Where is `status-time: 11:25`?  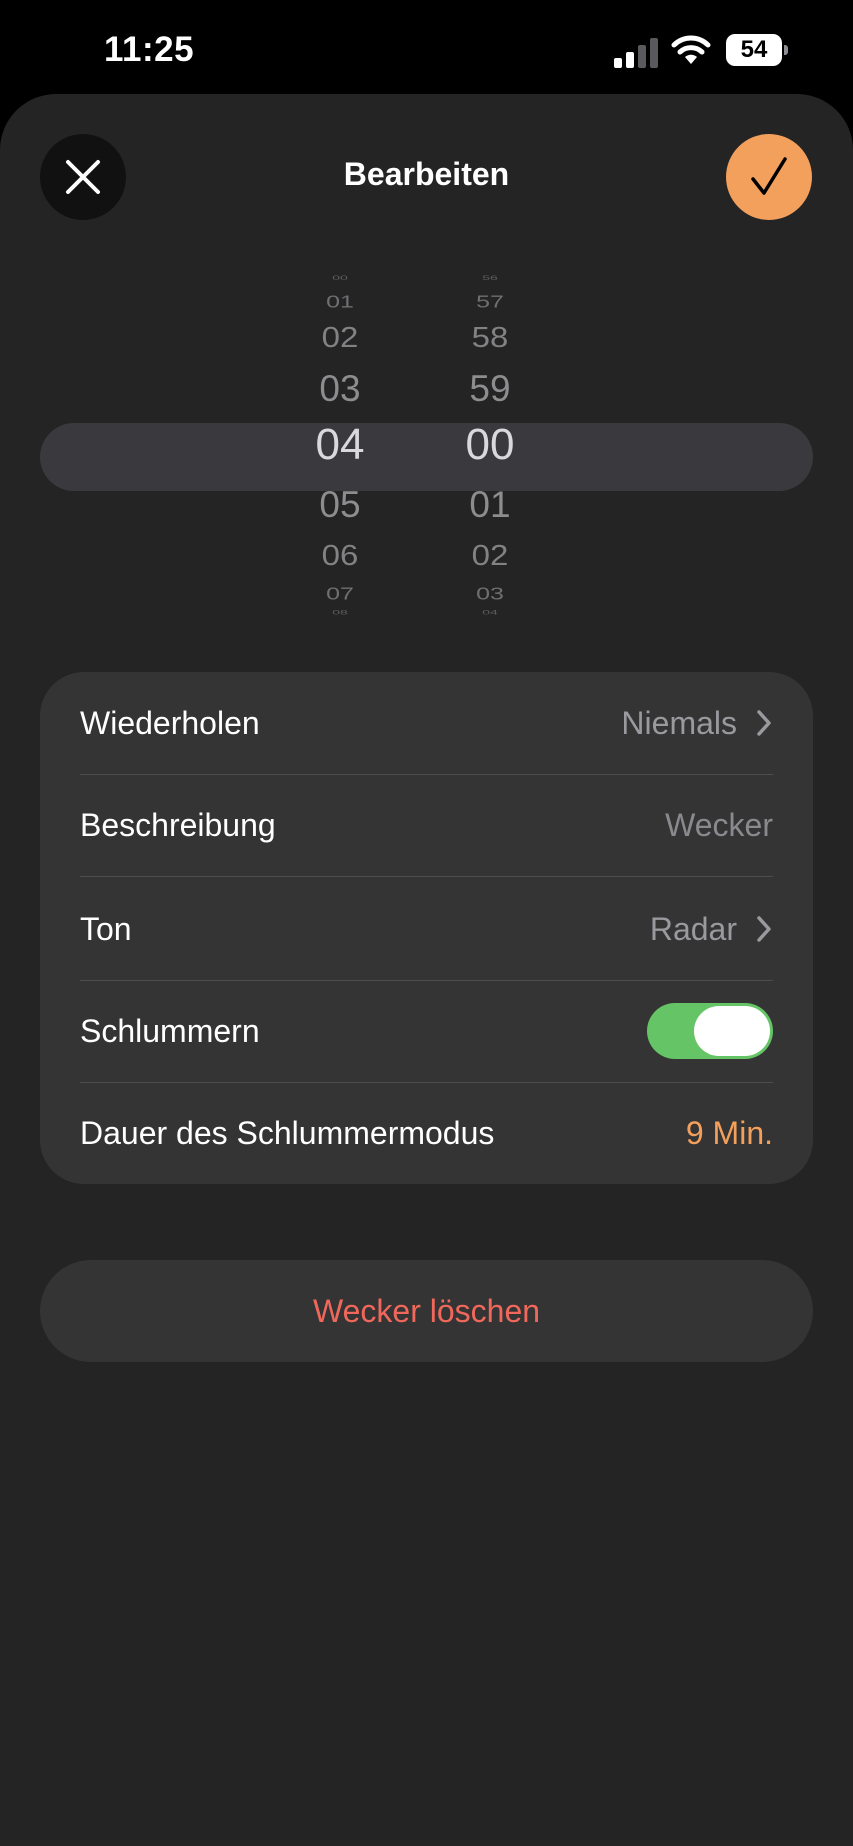 status-time: 11:25 is located at coordinates (149, 49).